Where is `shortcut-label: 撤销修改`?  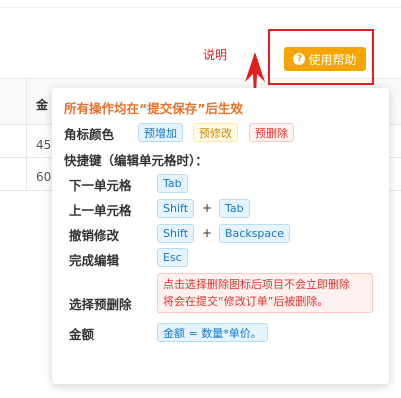
shortcut-label: 撤销修改 is located at coordinates (94, 235).